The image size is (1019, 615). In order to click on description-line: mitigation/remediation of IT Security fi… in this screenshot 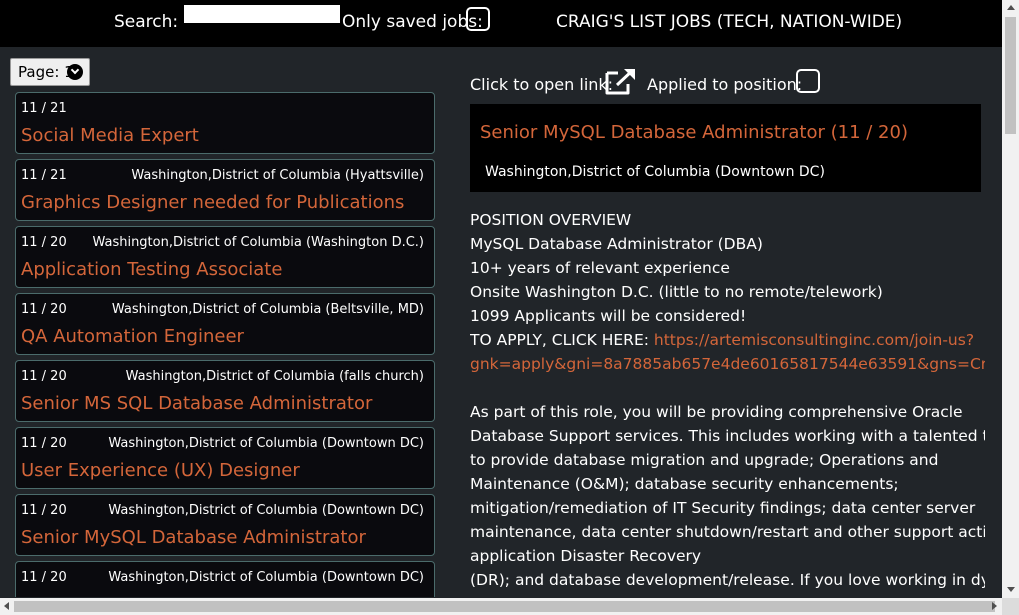, I will do `click(723, 508)`.